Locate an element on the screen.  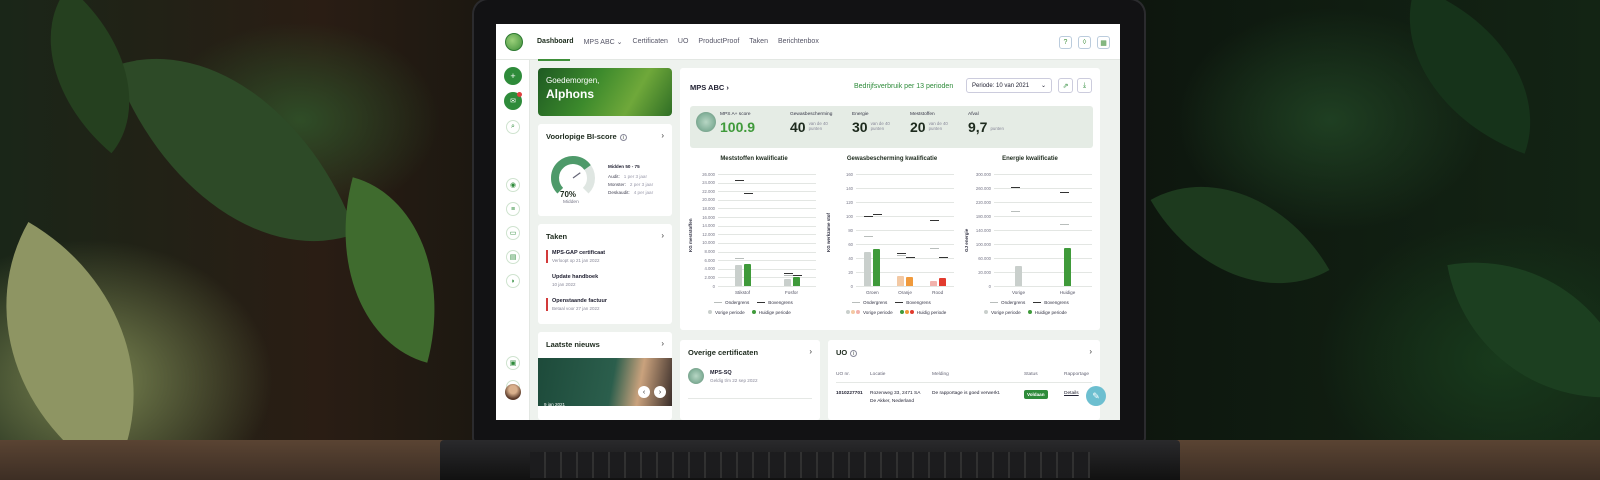
news-card: Laatste nieuws › ‹ › 9 jan 2021 is located at coordinates (605, 376).